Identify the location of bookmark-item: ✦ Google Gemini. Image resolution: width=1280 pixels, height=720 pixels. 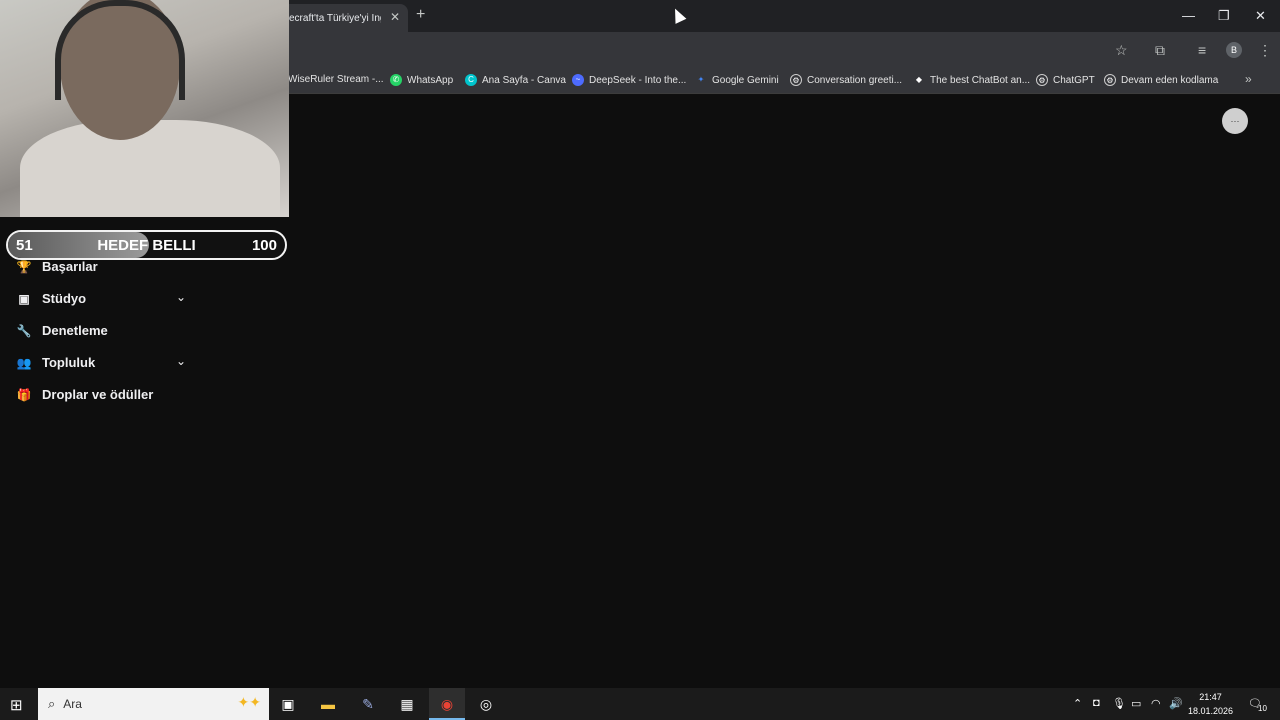
(737, 80).